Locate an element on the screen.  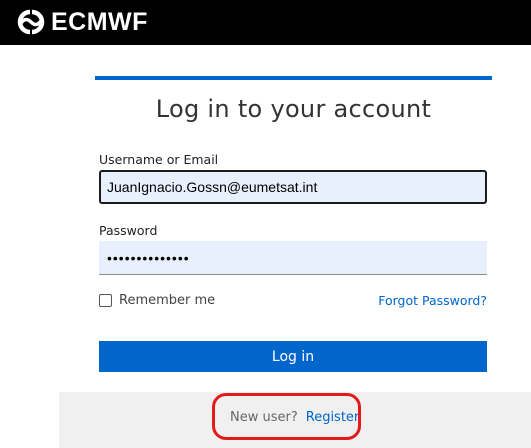
remember-me: Remember me is located at coordinates (157, 300).